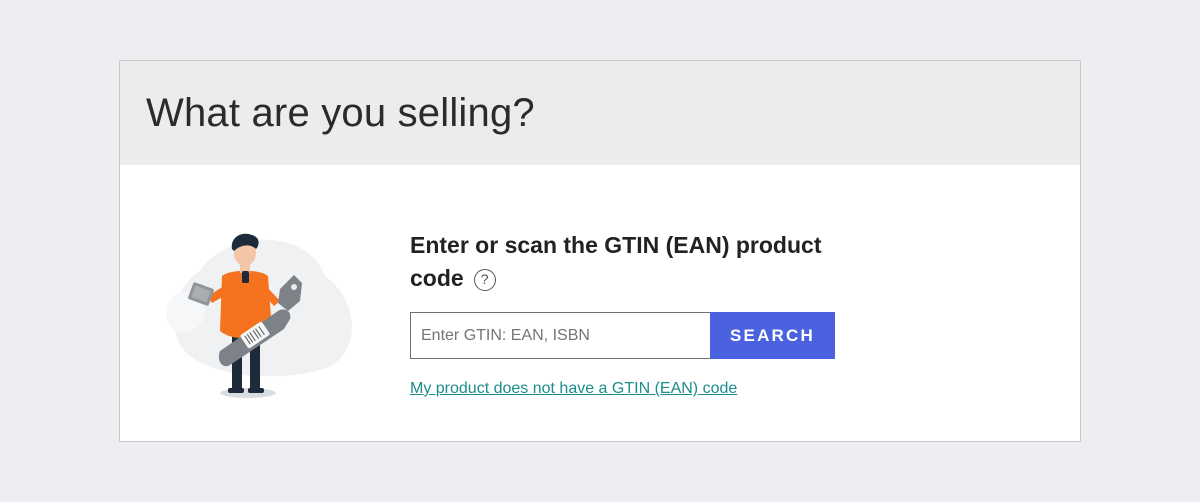 The image size is (1200, 502). I want to click on gtin-heading-line2: code, so click(437, 278).